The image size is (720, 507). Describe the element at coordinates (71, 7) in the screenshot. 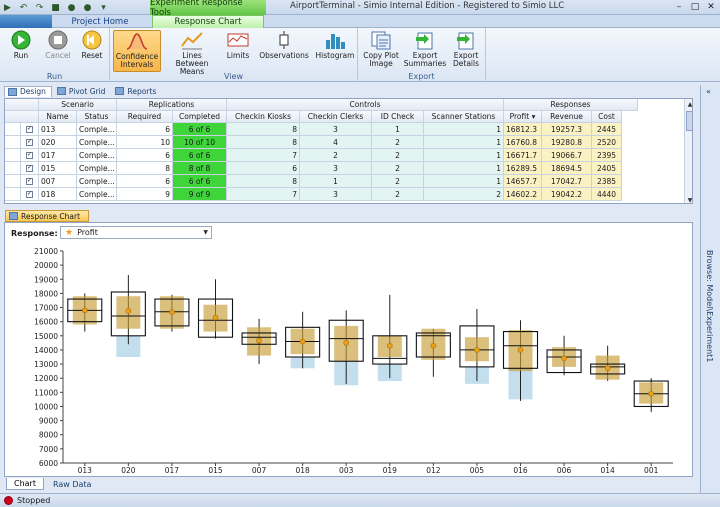

I see `pause-icon: ●` at that location.